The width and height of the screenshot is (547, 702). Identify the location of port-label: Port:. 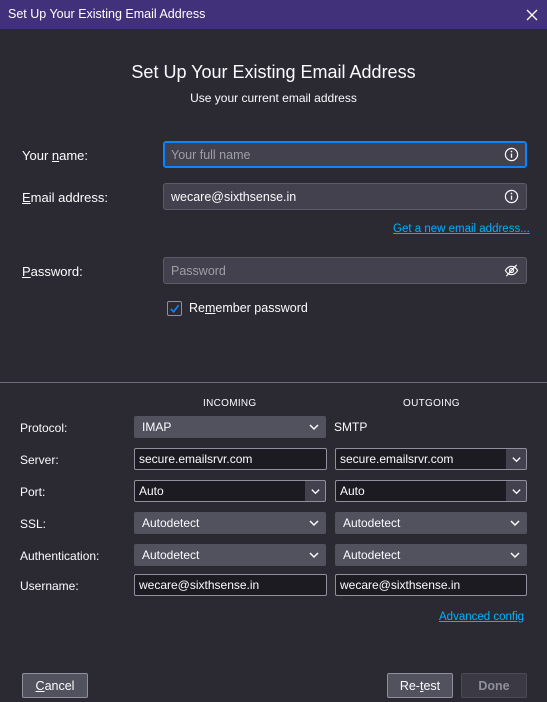
(33, 492).